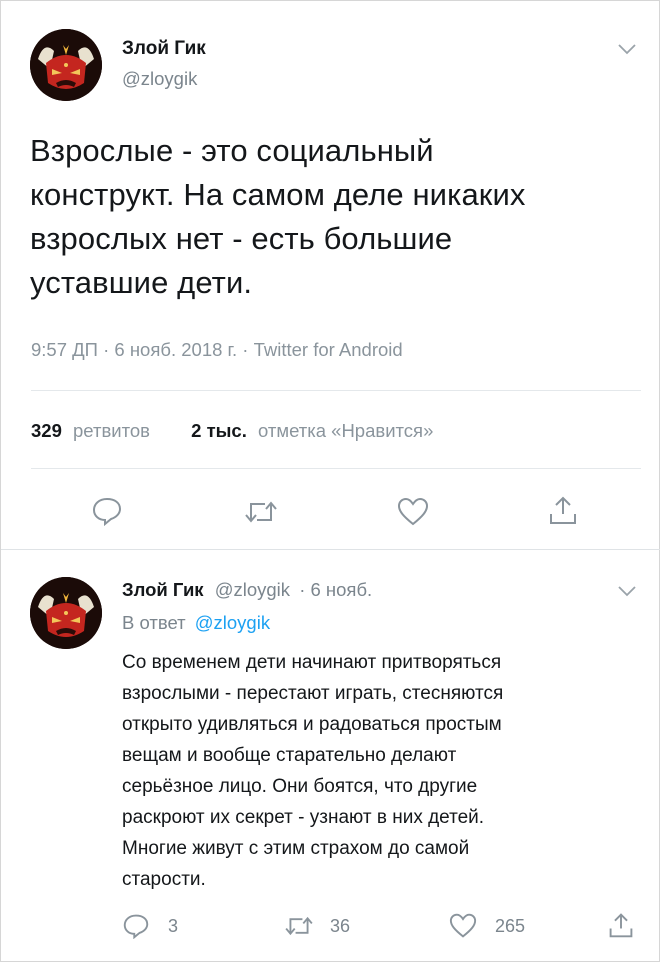 This screenshot has width=660, height=962. Describe the element at coordinates (312, 662) in the screenshot. I see `reply-text-line: Со временем дети начинают притворяться` at that location.